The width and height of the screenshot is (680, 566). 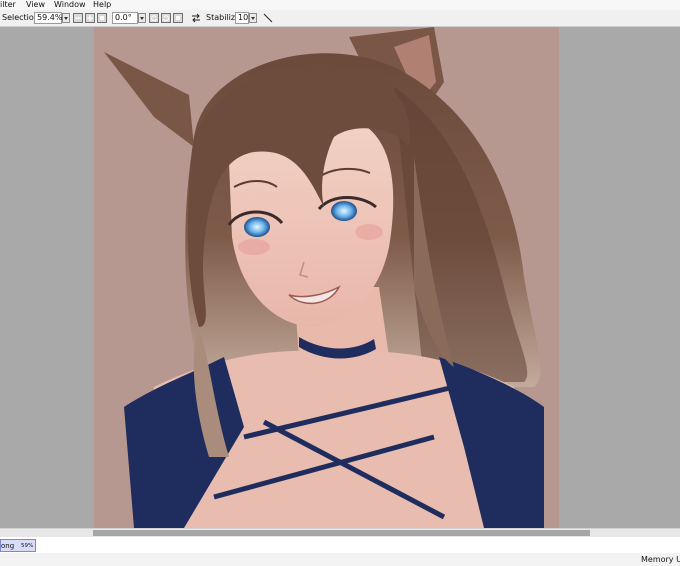 I want to click on flip-horizontal-icon, so click(x=196, y=18).